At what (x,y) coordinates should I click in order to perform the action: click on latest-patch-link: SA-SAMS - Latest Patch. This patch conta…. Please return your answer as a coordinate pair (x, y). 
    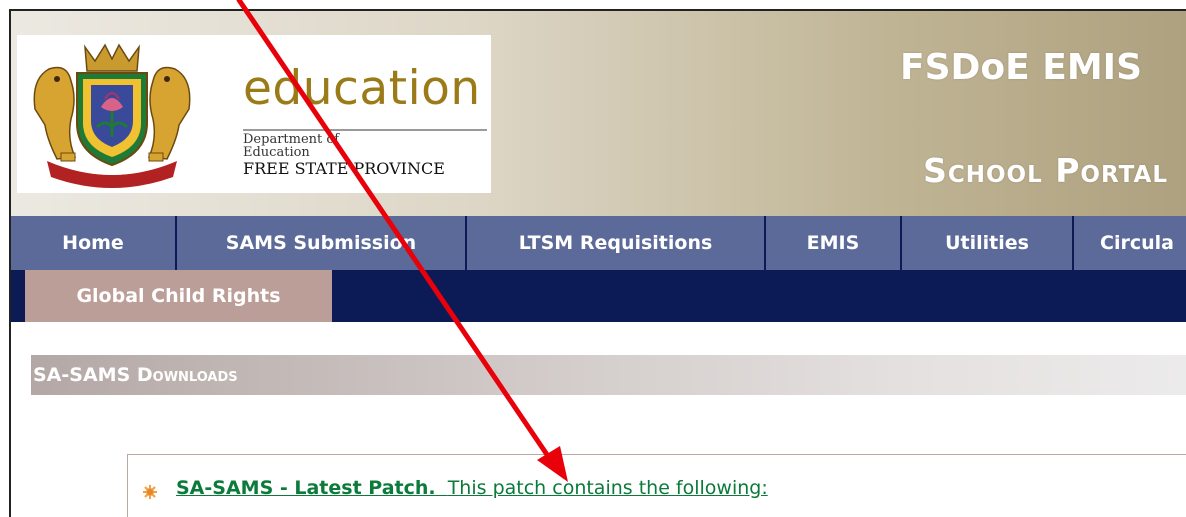
    Looking at the image, I should click on (472, 488).